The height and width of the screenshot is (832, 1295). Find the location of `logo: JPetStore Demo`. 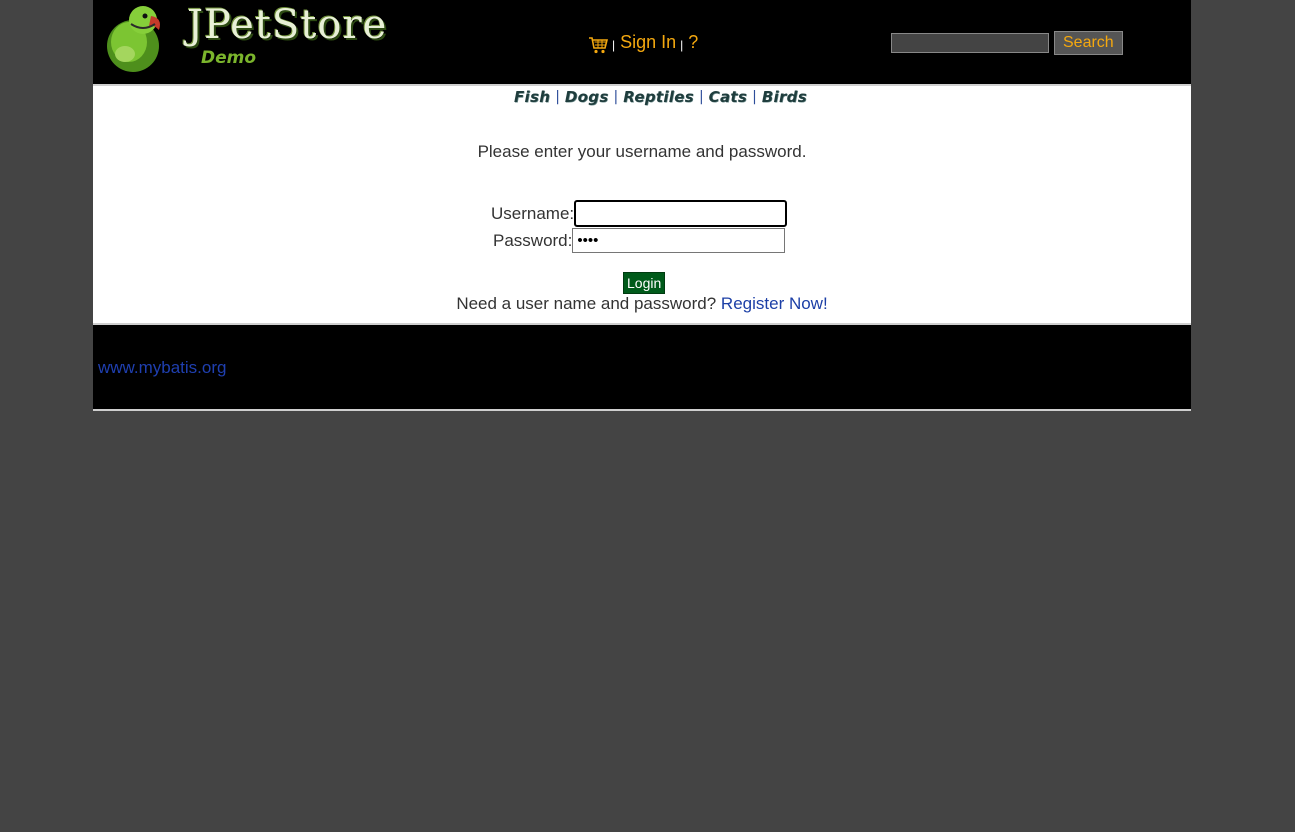

logo: JPetStore Demo is located at coordinates (244, 38).